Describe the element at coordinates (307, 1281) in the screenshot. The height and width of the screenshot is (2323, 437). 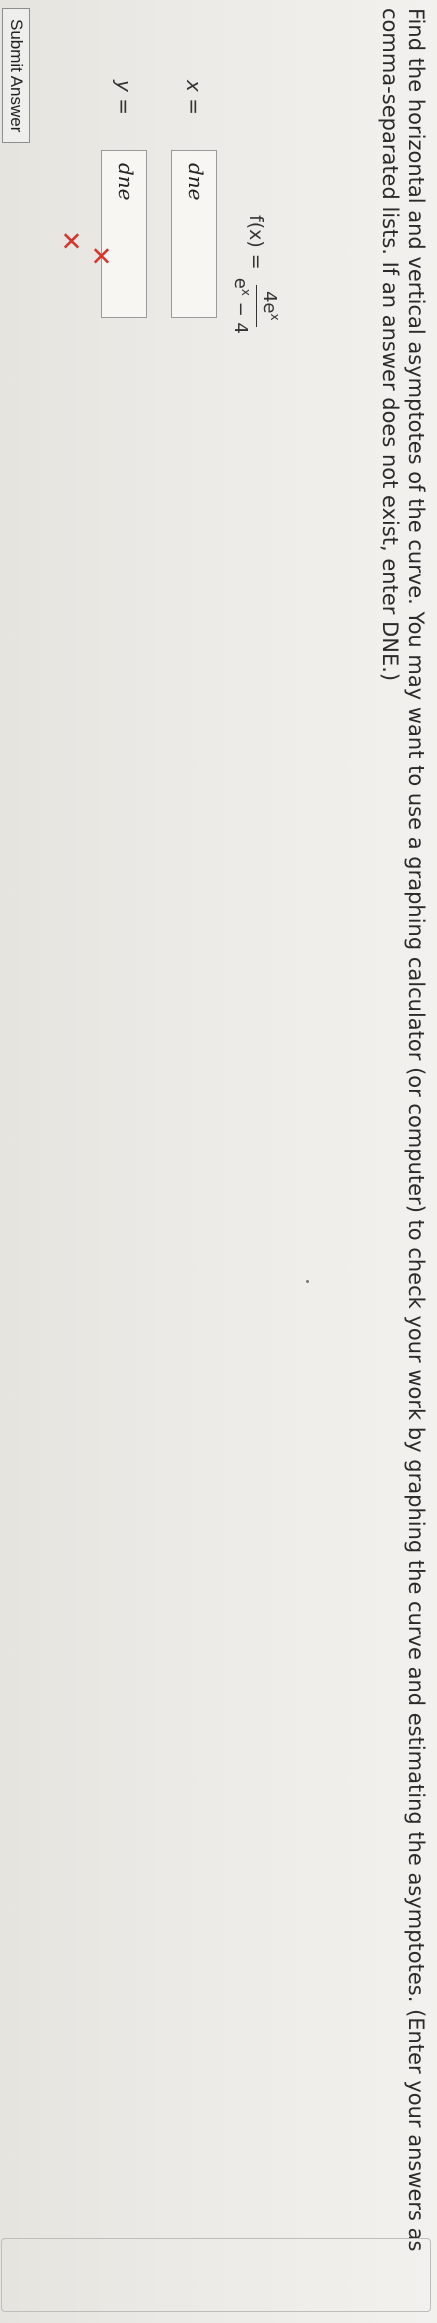
I see `dust-speck` at that location.